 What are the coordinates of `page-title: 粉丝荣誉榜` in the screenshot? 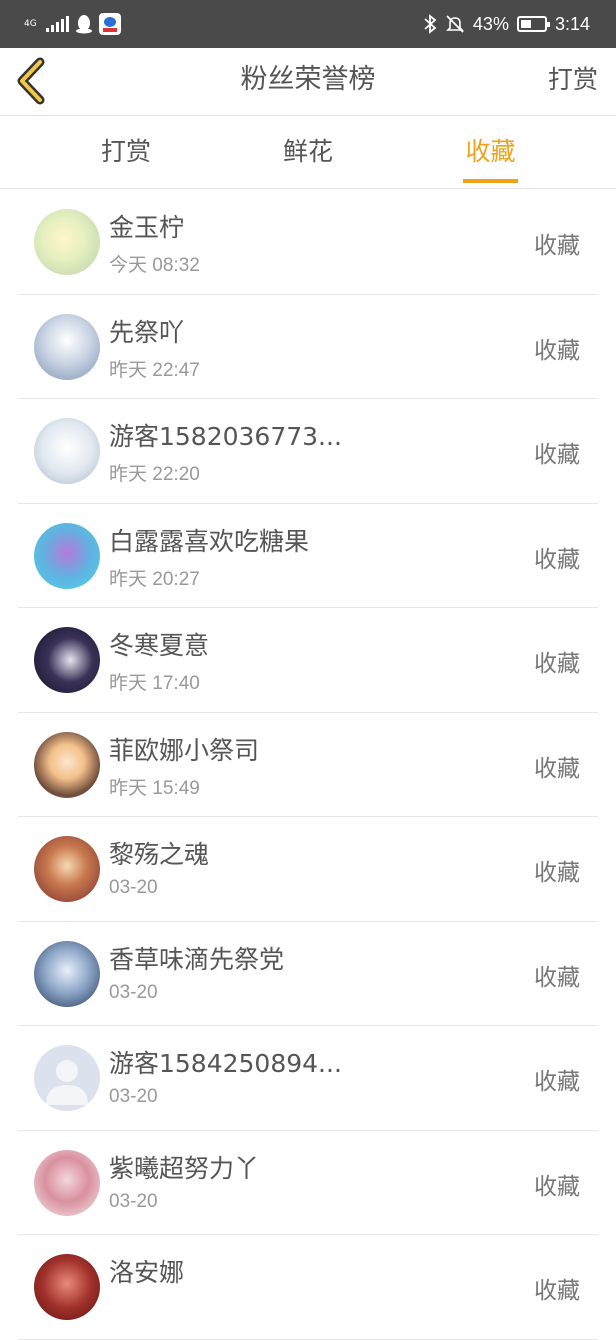 It's located at (308, 79).